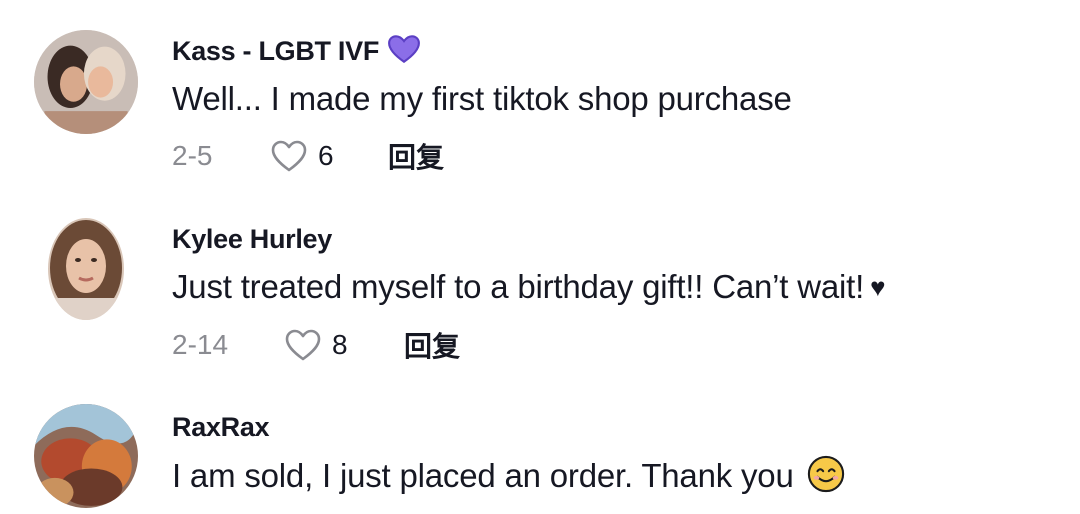 The height and width of the screenshot is (514, 1080). Describe the element at coordinates (252, 239) in the screenshot. I see `comment-username: Kylee Hurley` at that location.